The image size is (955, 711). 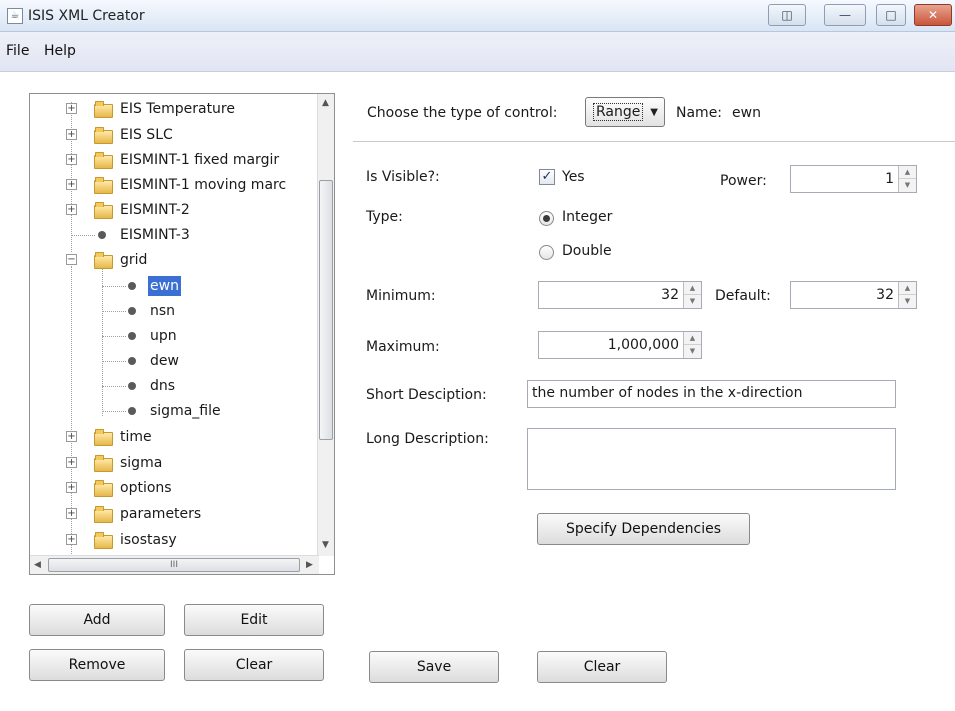 I want to click on collapse-icon: −, so click(x=71, y=259).